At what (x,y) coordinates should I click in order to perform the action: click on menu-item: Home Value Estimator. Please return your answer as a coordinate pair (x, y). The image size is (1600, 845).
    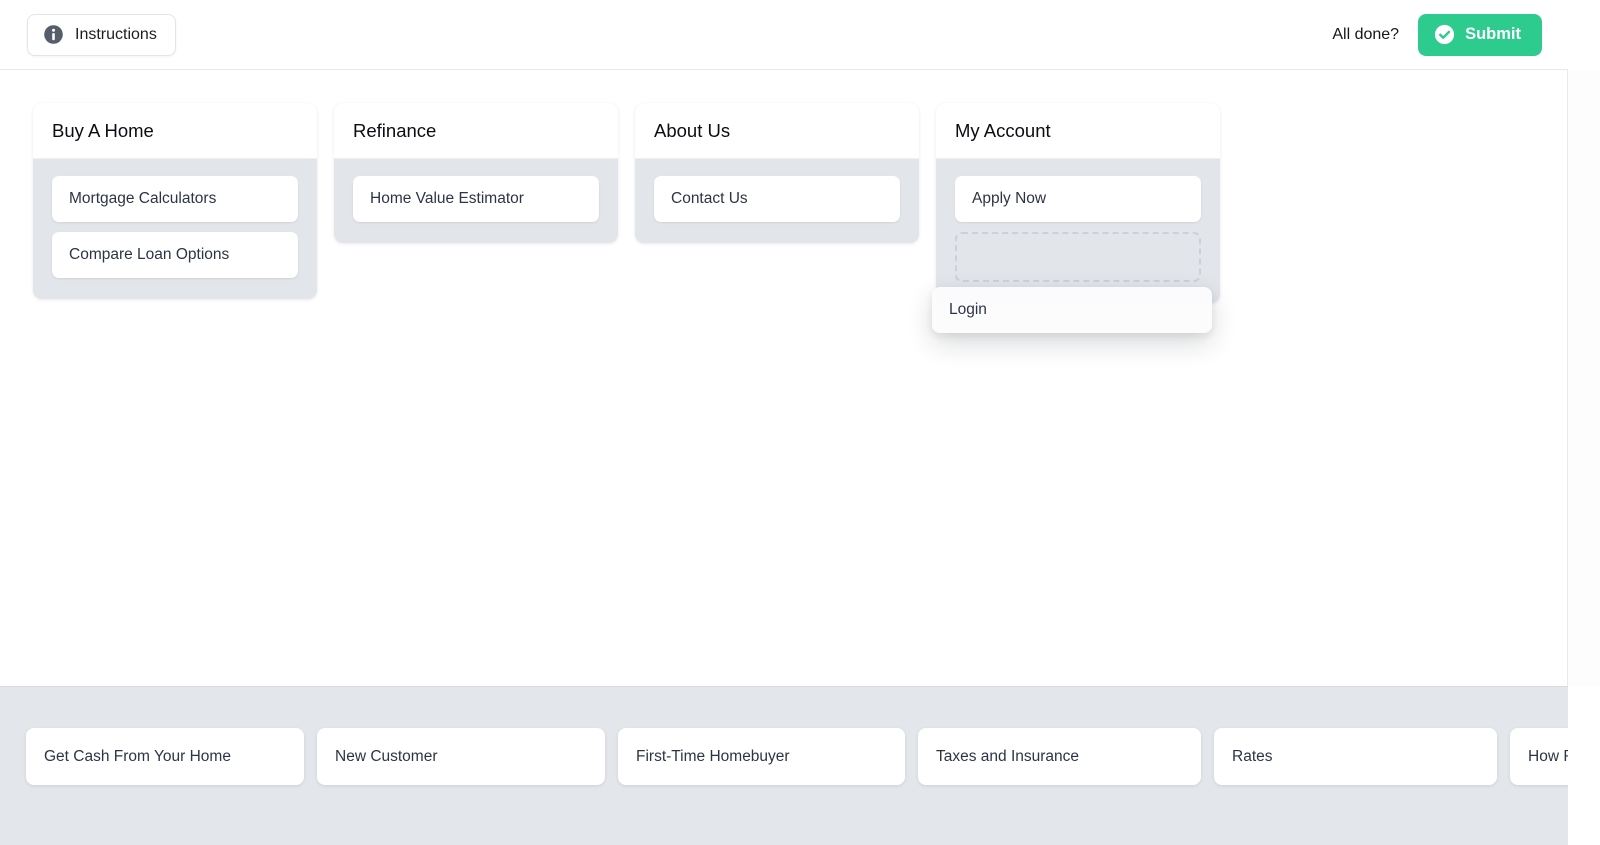
    Looking at the image, I should click on (476, 199).